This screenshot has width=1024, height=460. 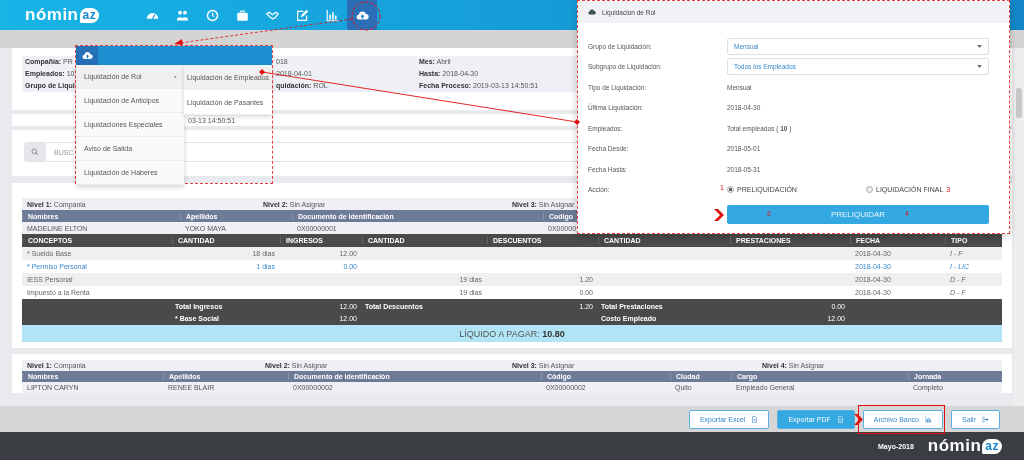 What do you see at coordinates (212, 15) in the screenshot?
I see `clock-icon` at bounding box center [212, 15].